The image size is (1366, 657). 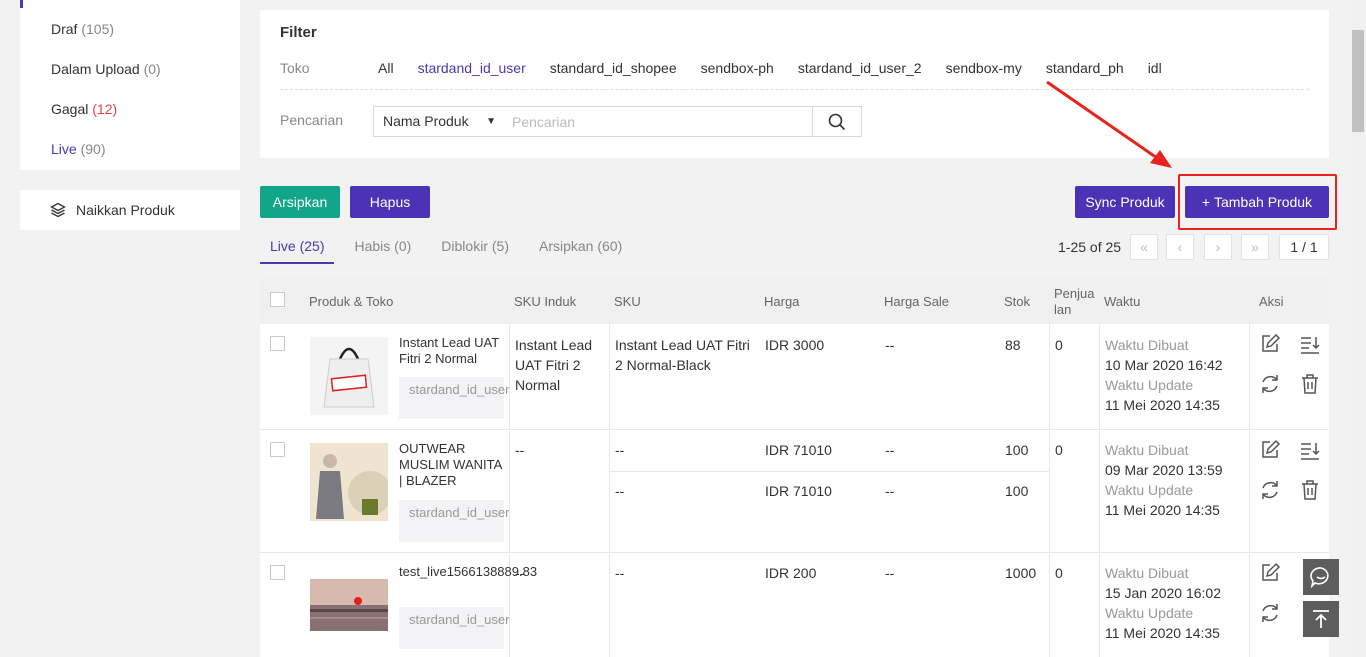 What do you see at coordinates (791, 573) in the screenshot?
I see `harga: IDR 200` at bounding box center [791, 573].